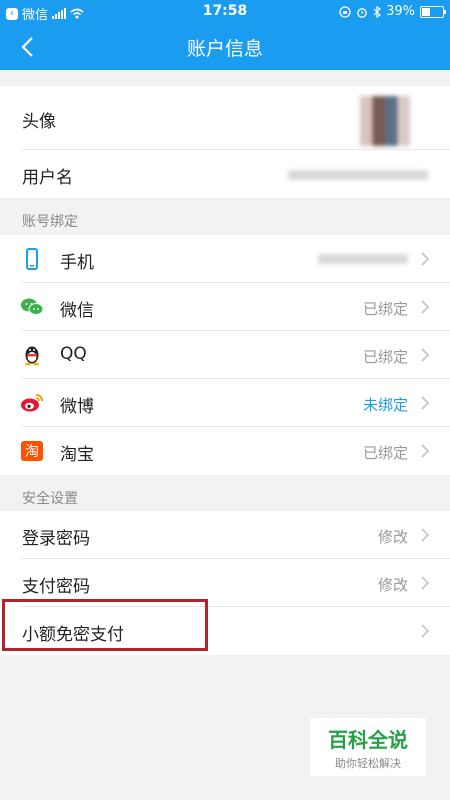 The height and width of the screenshot is (800, 450). Describe the element at coordinates (32, 306) in the screenshot. I see `wechat-icon` at that location.